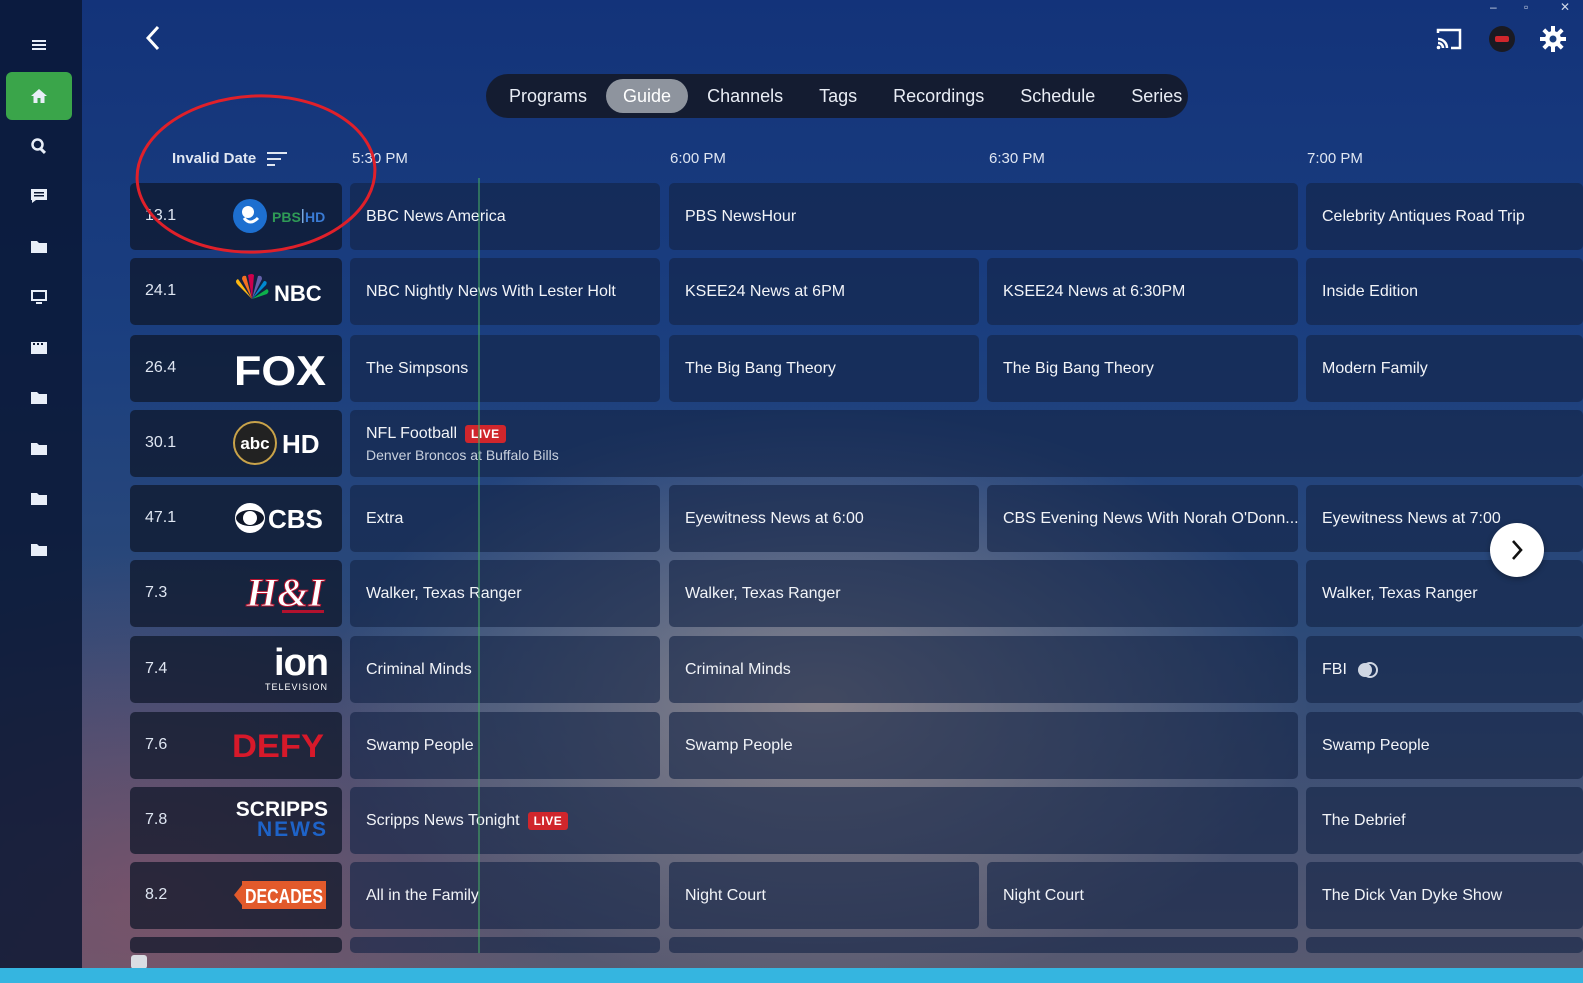  What do you see at coordinates (1335, 158) in the screenshot?
I see `time-slot: 7:00 PM` at bounding box center [1335, 158].